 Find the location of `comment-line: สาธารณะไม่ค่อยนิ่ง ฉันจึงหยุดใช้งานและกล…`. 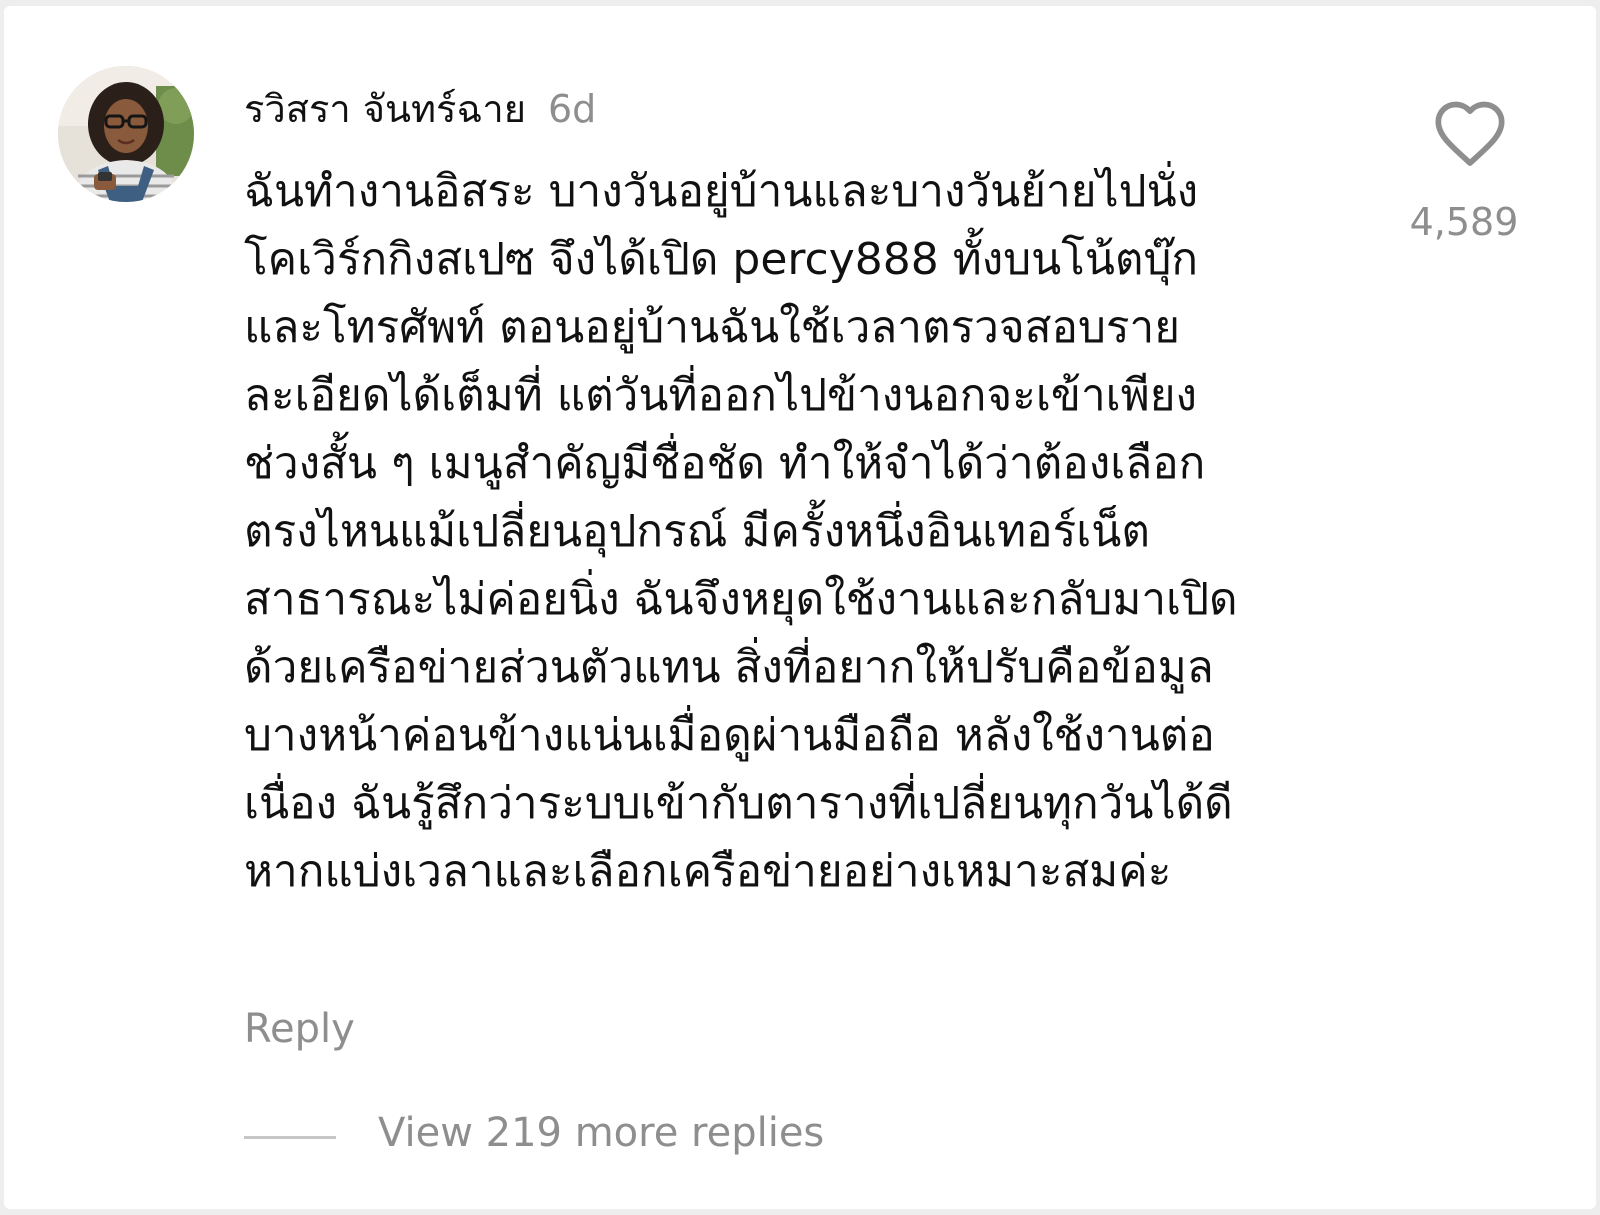

comment-line: สาธารณะไม่ค่อยนิ่ง ฉันจึงหยุดใช้งานและกล… is located at coordinates (741, 599).